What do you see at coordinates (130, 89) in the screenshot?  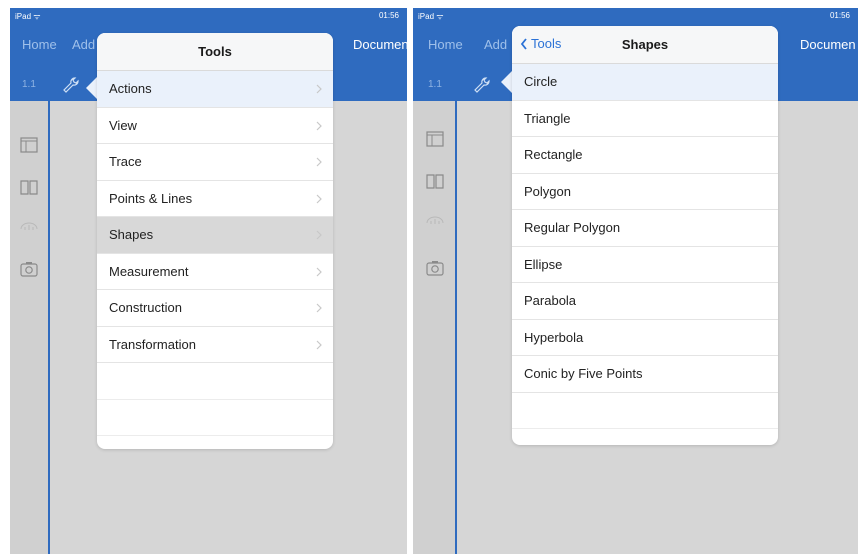 I see `menu-item-label: Actions` at bounding box center [130, 89].